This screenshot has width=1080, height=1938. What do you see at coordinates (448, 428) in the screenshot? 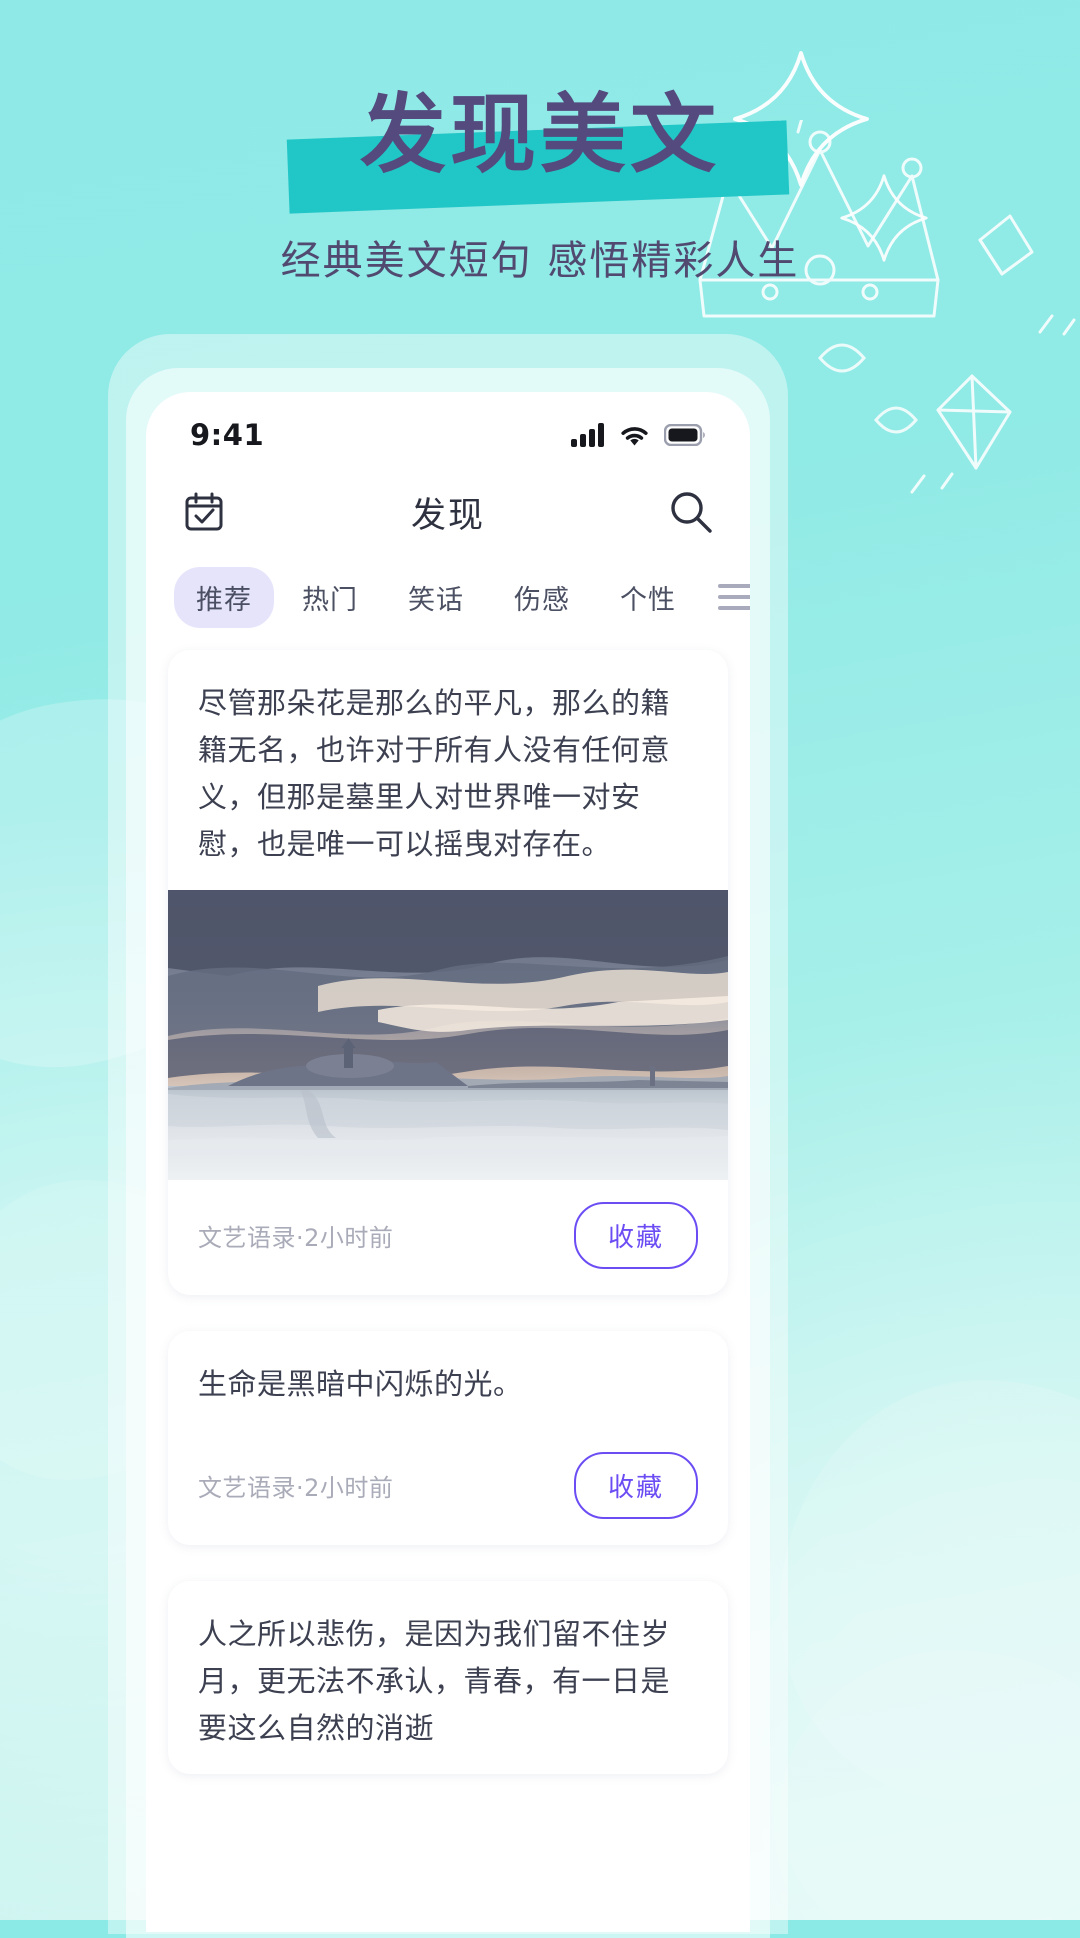
I see `status-bar: 9:41` at bounding box center [448, 428].